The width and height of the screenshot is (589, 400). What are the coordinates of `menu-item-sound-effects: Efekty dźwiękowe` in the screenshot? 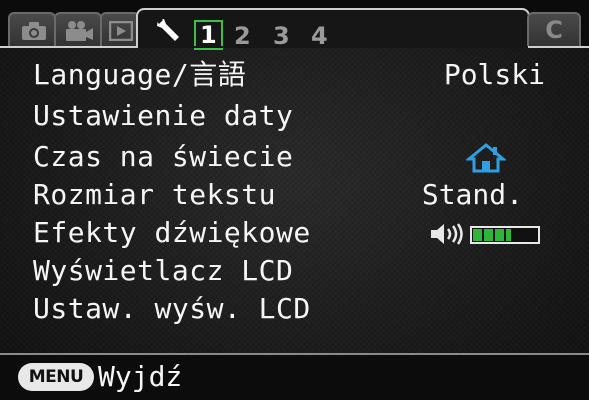 It's located at (294, 233).